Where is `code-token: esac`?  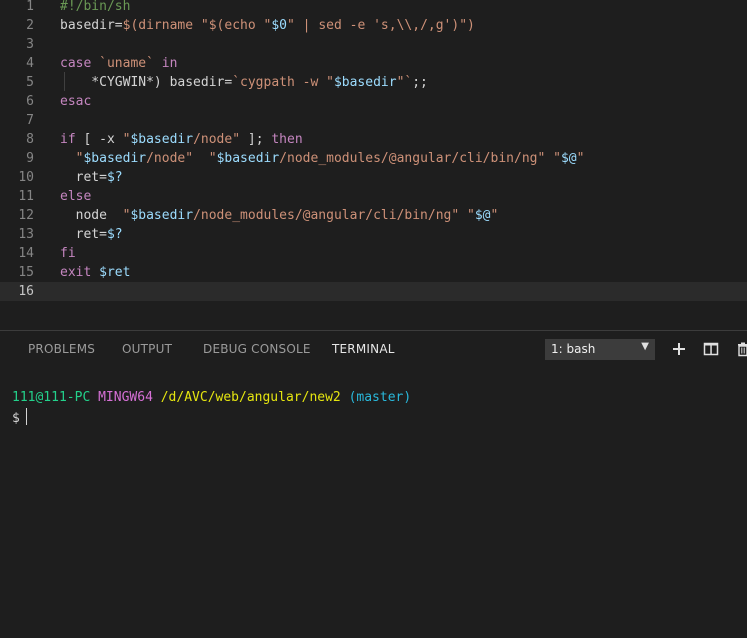 code-token: esac is located at coordinates (76, 101).